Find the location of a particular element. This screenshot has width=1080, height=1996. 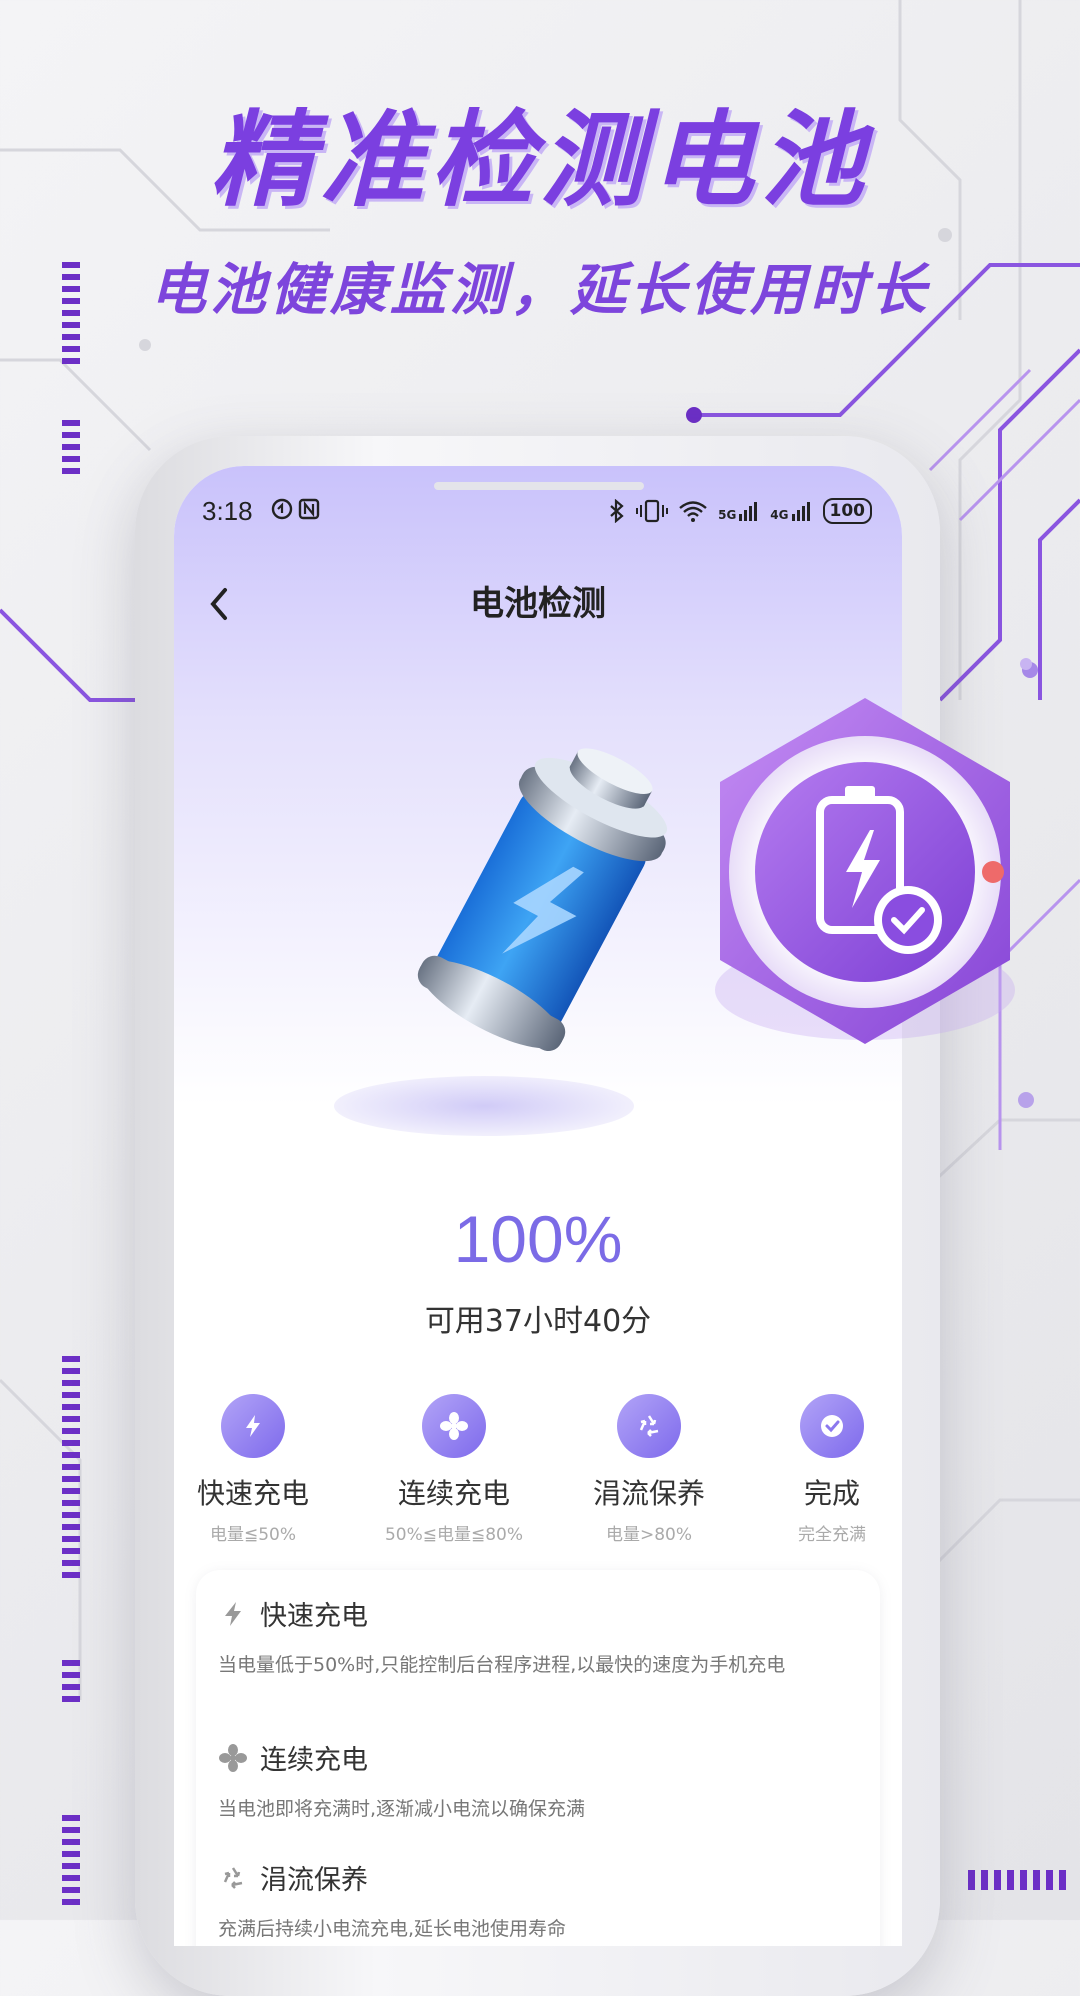

step-fast-charge: 快速充电 电量≦50% is located at coordinates (253, 1469).